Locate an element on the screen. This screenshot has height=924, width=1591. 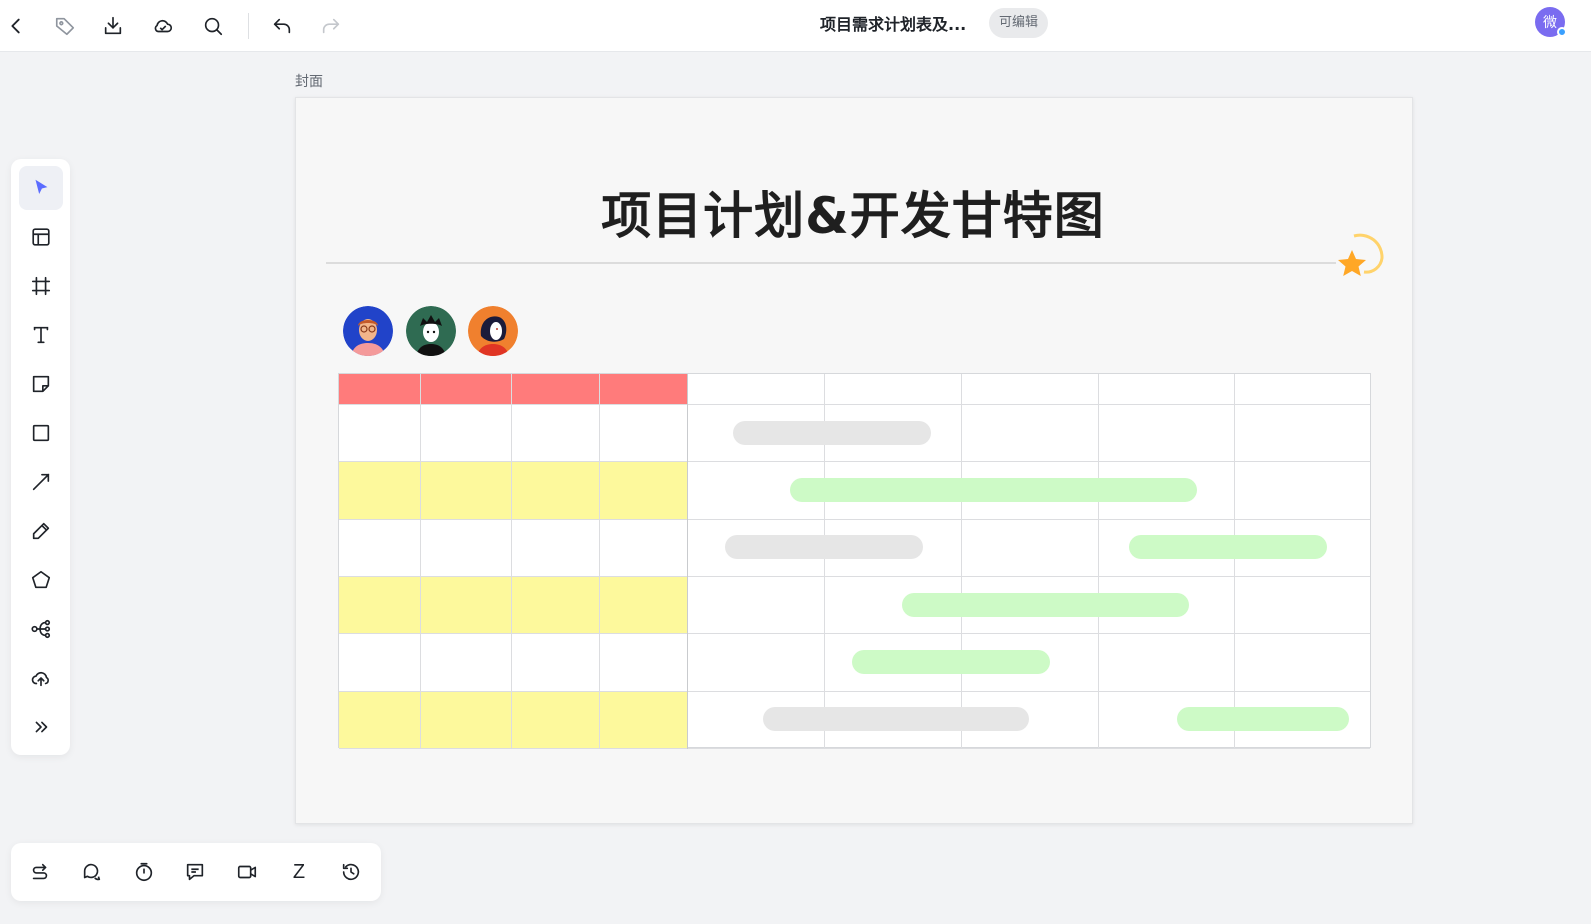
cover-title: 项目计划&开发甘特图 is located at coordinates (853, 212).